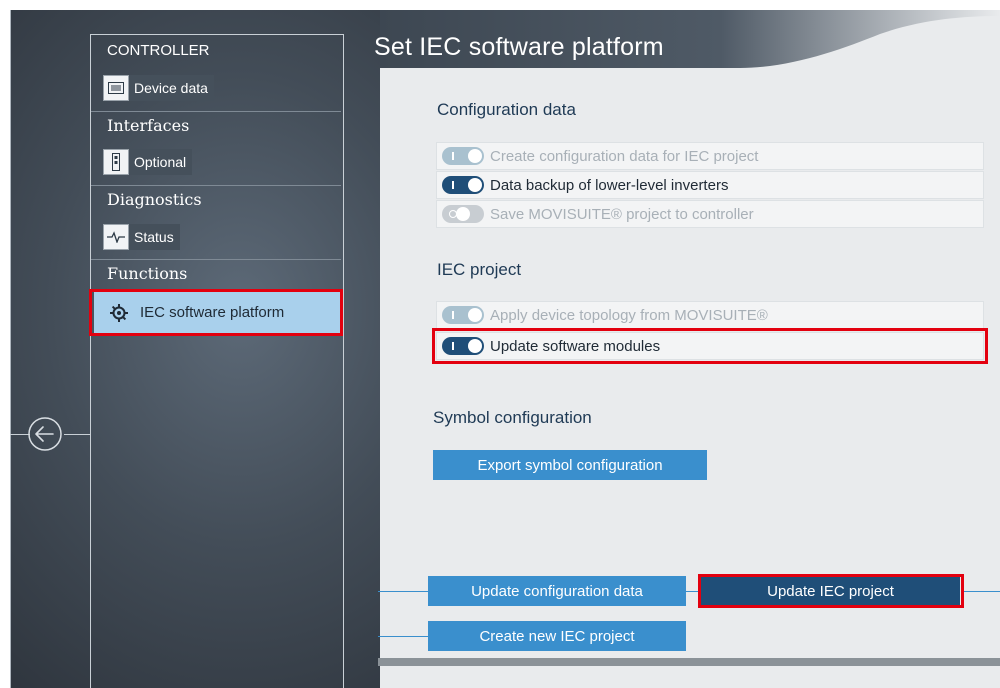 Image resolution: width=1000 pixels, height=688 pixels. Describe the element at coordinates (689, 662) in the screenshot. I see `bottom-scrollbar` at that location.